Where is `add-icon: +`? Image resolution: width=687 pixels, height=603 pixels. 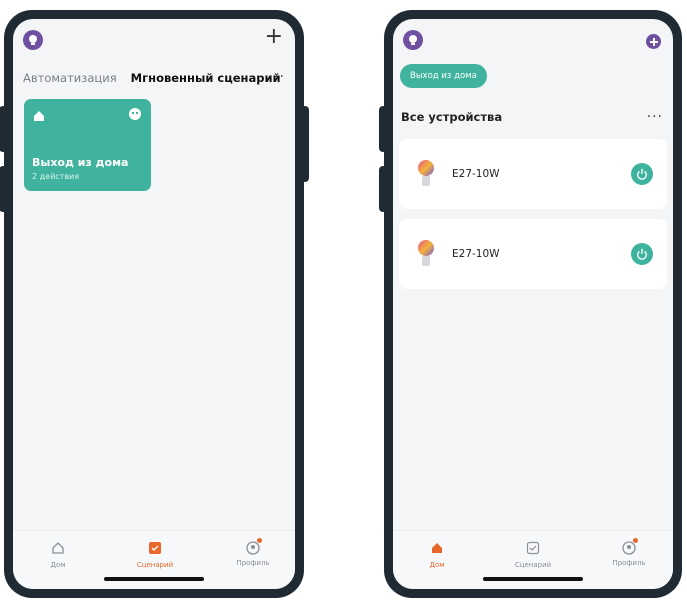 add-icon: + is located at coordinates (274, 37).